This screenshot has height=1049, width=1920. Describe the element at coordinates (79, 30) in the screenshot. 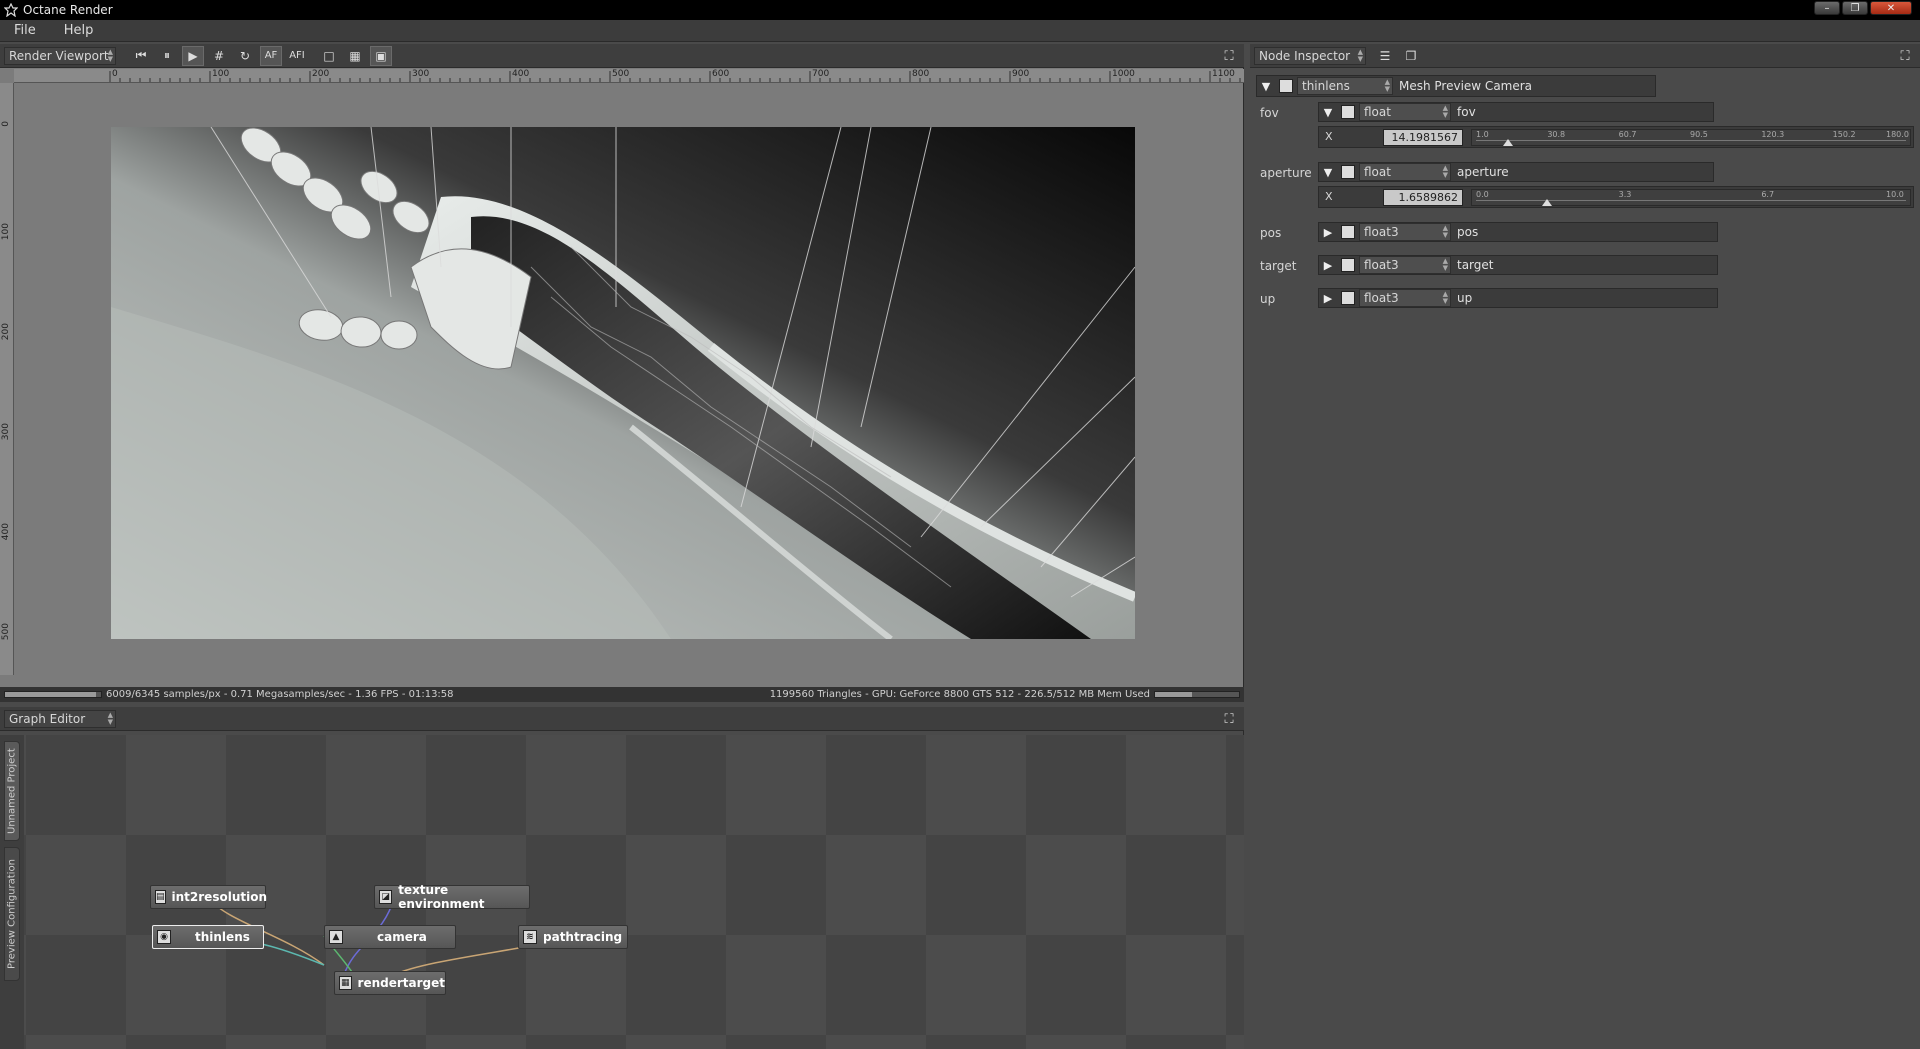

I see `menu-help: Help` at that location.